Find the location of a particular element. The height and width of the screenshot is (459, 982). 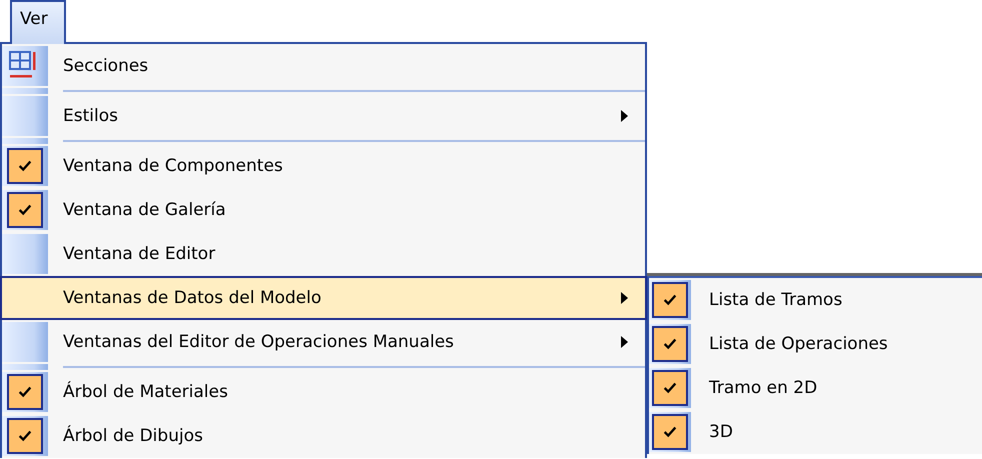

menu-item: Lista de Operaciones is located at coordinates (814, 344).